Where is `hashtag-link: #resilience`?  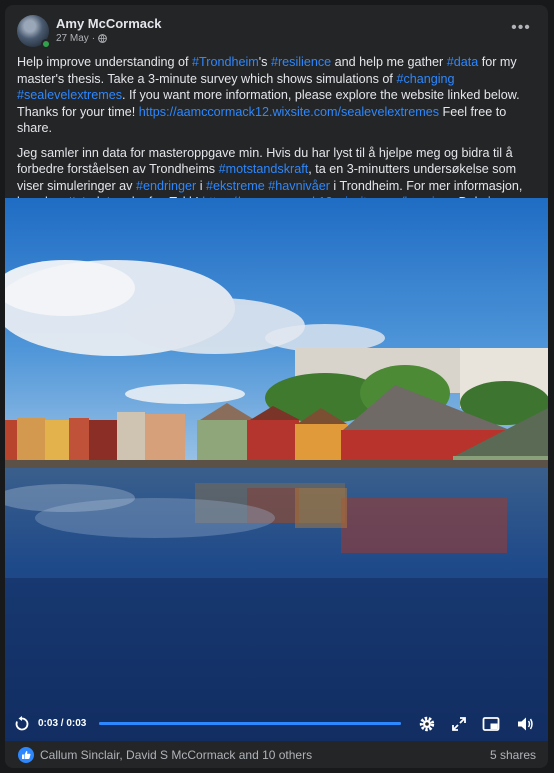 hashtag-link: #resilience is located at coordinates (301, 62).